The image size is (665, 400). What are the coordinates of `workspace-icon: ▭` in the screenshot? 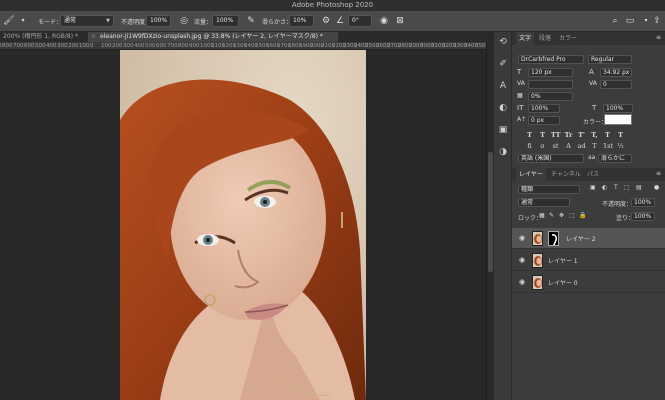 It's located at (630, 21).